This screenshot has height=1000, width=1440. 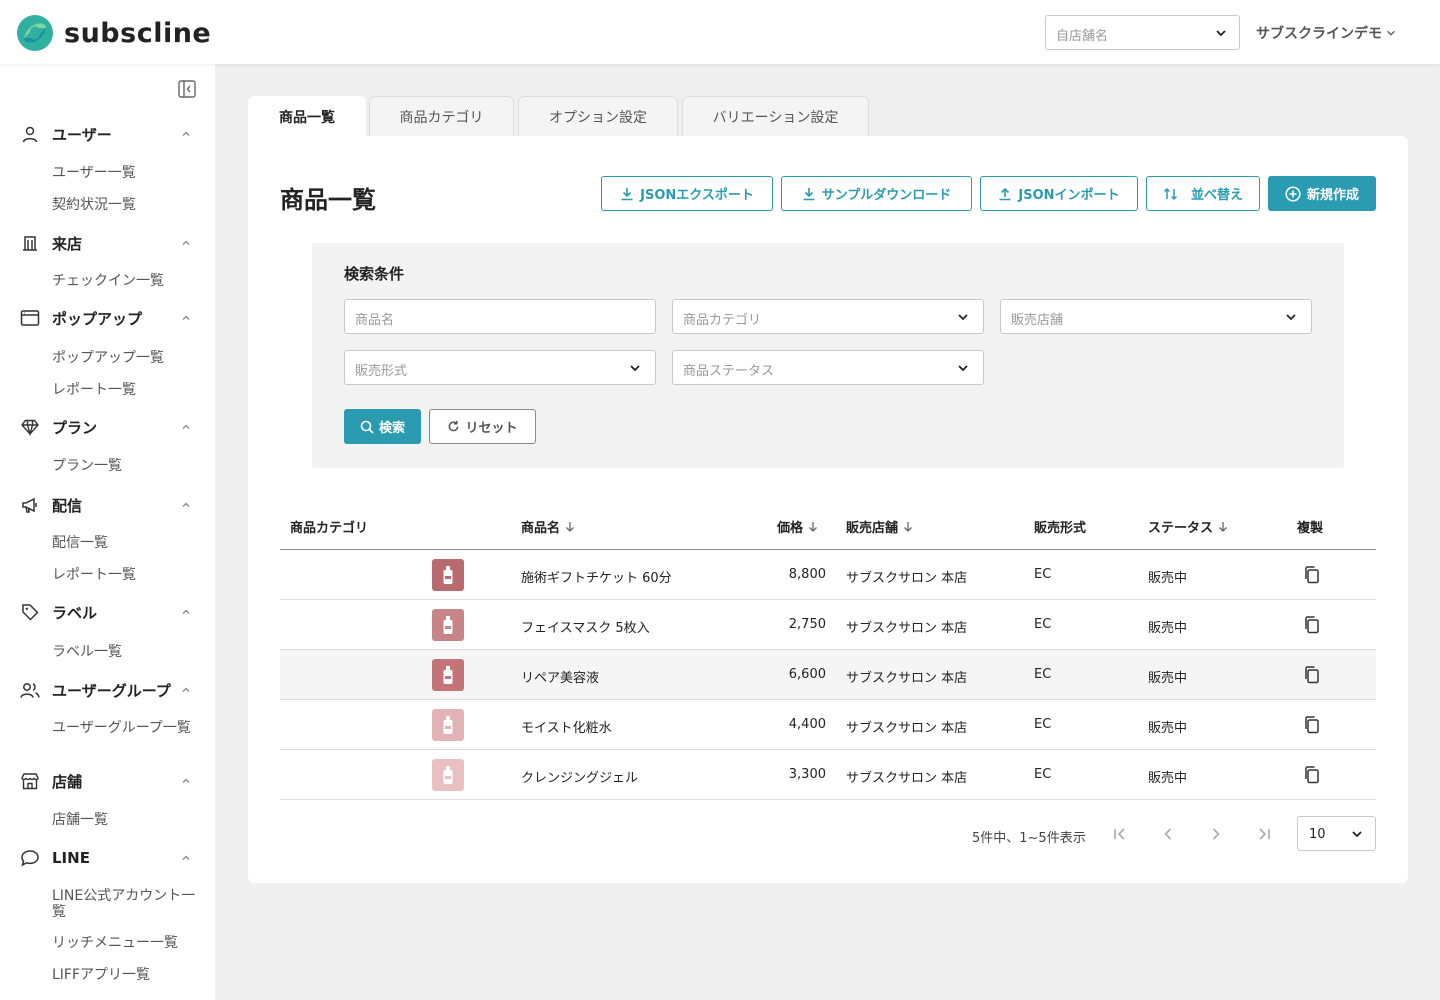 I want to click on download-icon, so click(x=627, y=193).